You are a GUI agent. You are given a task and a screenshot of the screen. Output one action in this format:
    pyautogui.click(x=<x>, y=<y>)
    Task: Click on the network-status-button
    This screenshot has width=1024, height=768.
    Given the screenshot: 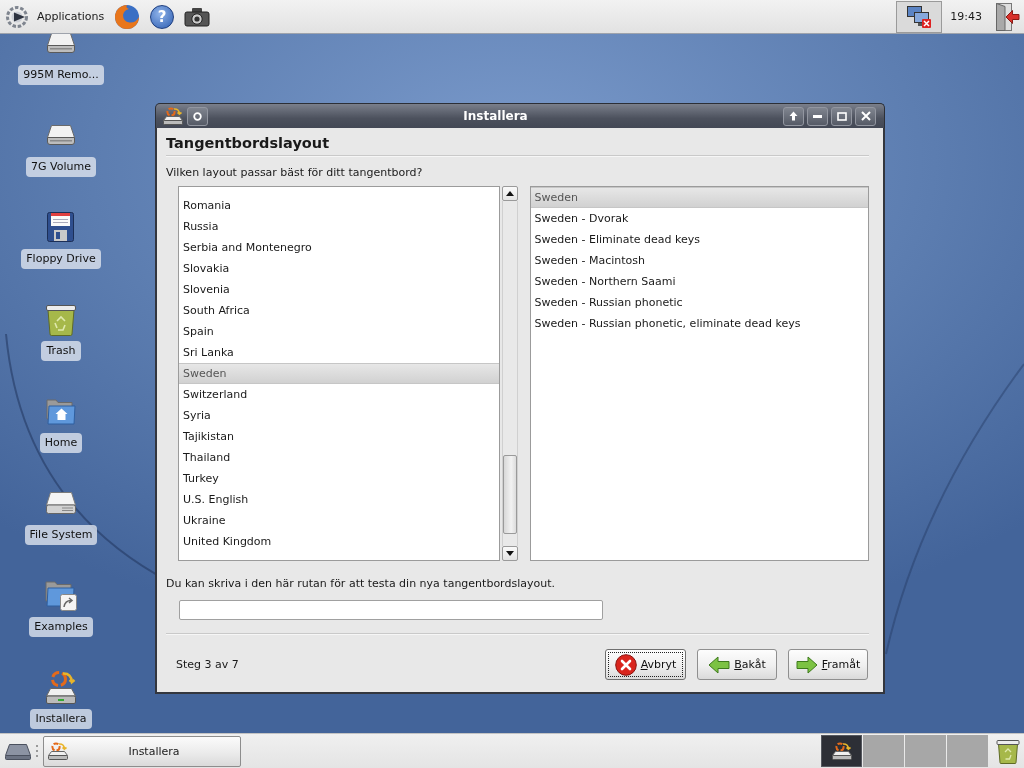 What is the action you would take?
    pyautogui.click(x=919, y=17)
    